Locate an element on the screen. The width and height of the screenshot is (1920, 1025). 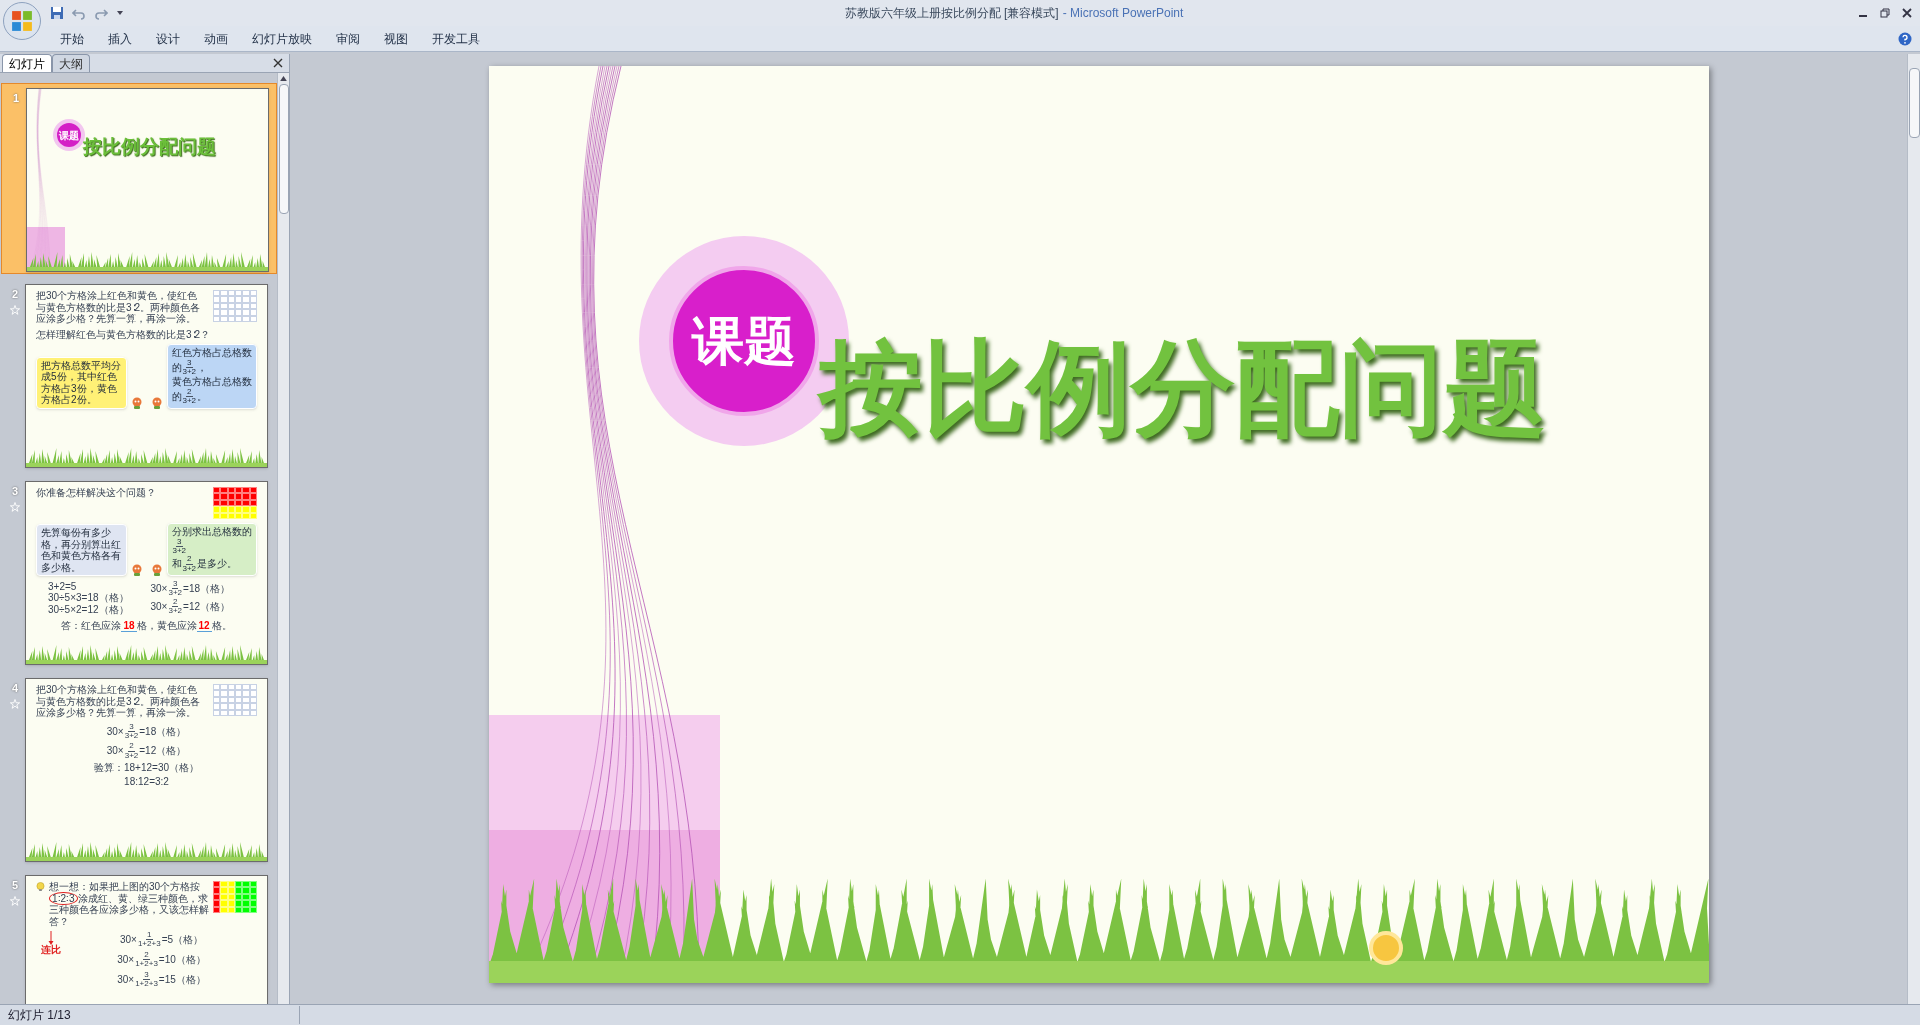
scroll-up-arrow-icon is located at coordinates (283, 78).